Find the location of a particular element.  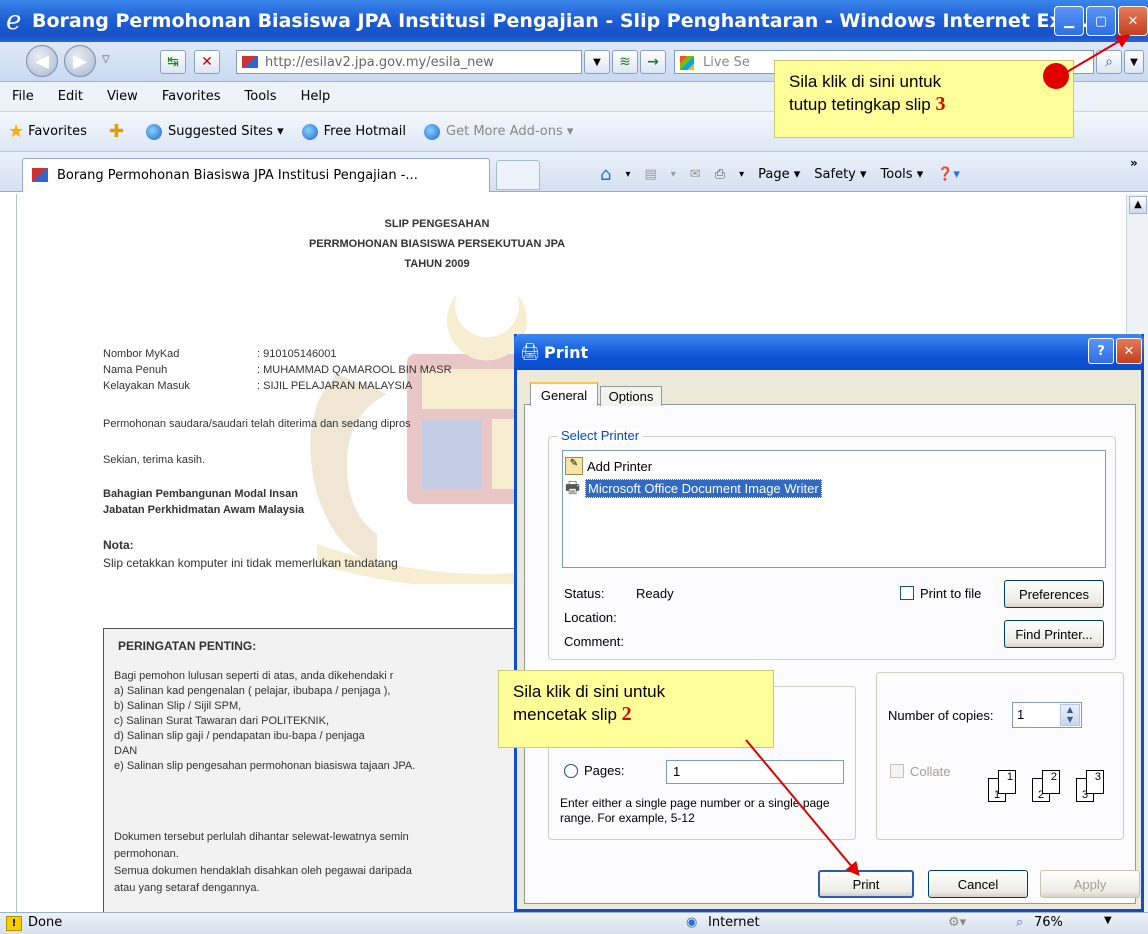

red-dot-marker-icon is located at coordinates (1056, 76).